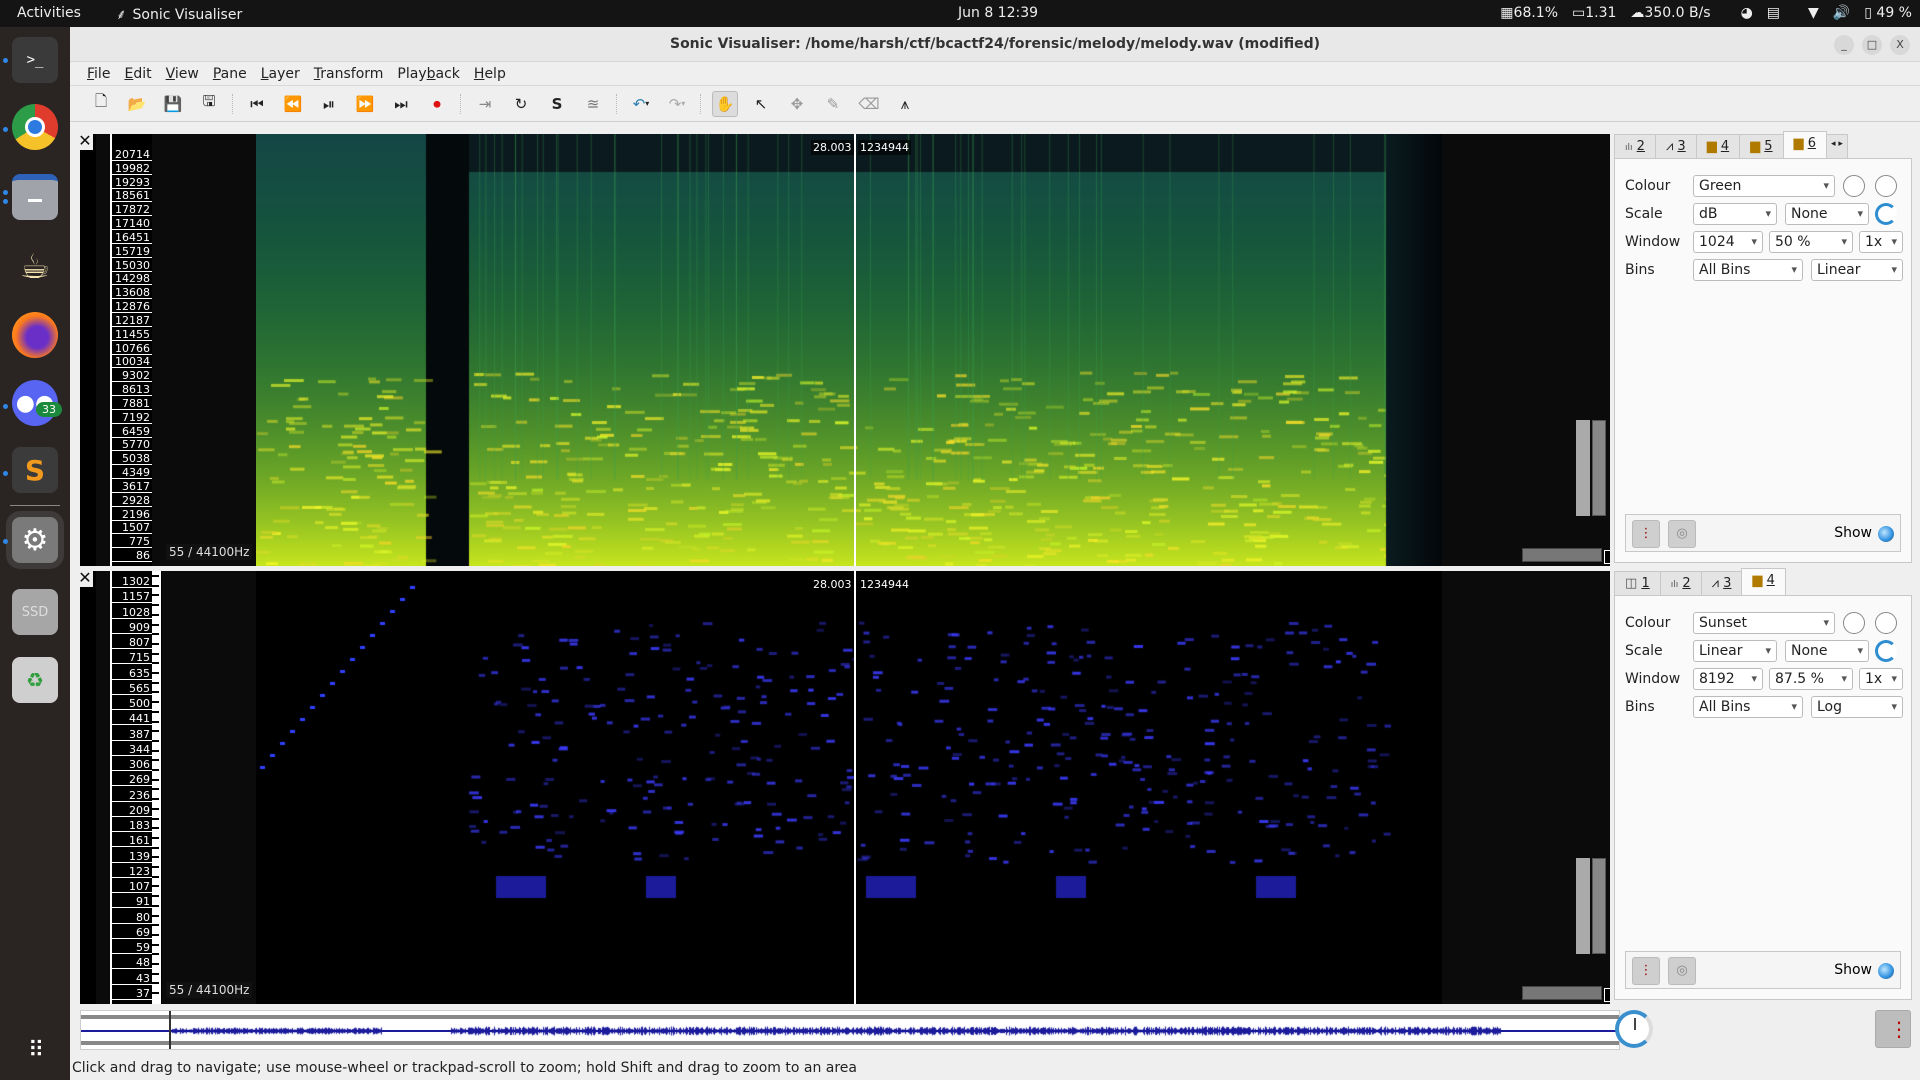 Image resolution: width=1920 pixels, height=1080 pixels. What do you see at coordinates (35, 1050) in the screenshot?
I see `show-applications-button: ⠿` at bounding box center [35, 1050].